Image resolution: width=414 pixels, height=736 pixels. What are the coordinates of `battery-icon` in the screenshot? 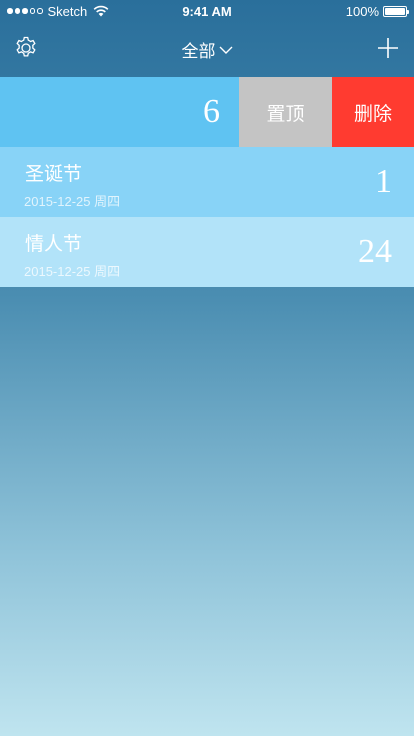 It's located at (396, 11).